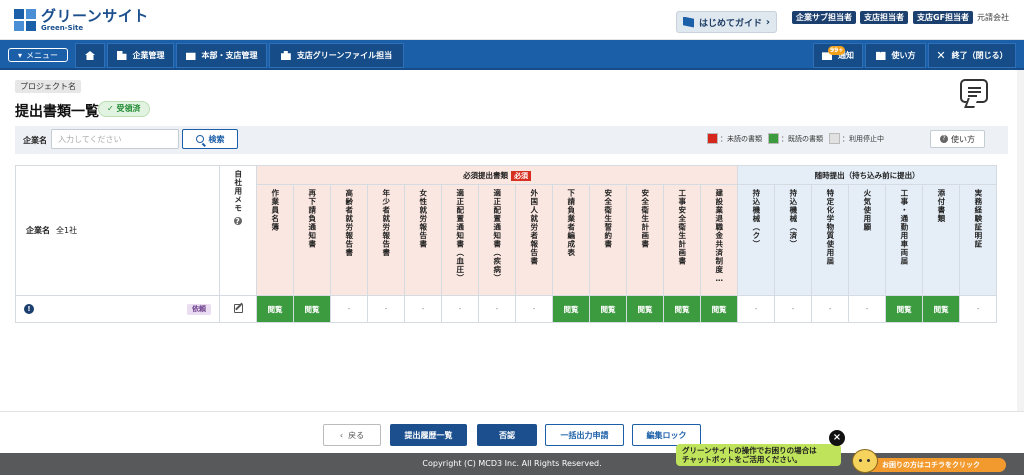  What do you see at coordinates (117, 309) in the screenshot?
I see `company-cell: ! 依頼` at bounding box center [117, 309].